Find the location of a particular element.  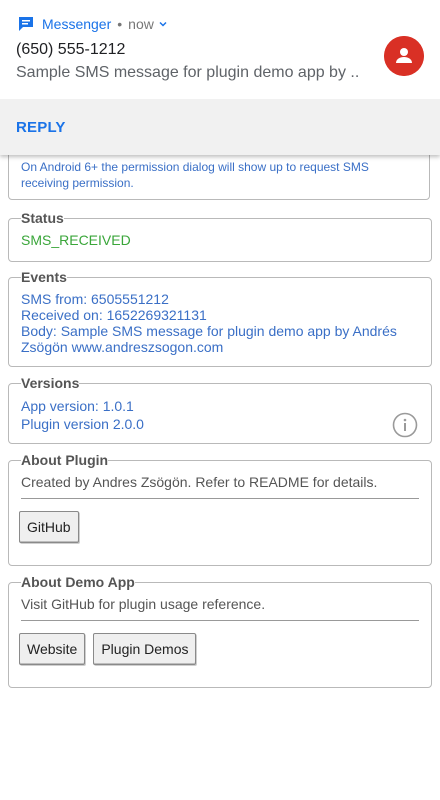

versions-list: App version: 1.0.1 Plugin version 2.0.0 is located at coordinates (220, 415).